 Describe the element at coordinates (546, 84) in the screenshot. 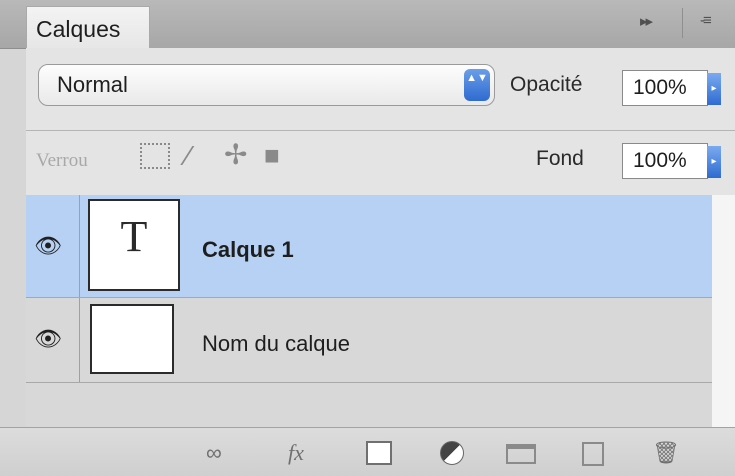

I see `opacity-label: Opacité` at that location.